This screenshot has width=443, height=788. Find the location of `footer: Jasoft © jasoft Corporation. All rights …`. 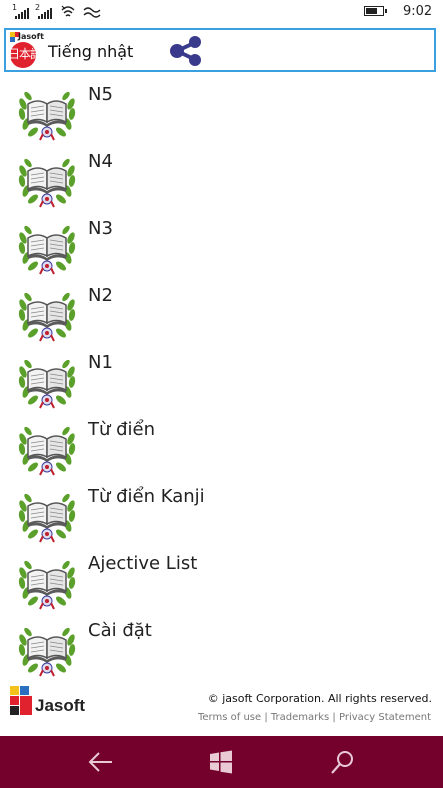

footer: Jasoft © jasoft Corporation. All rights … is located at coordinates (221, 705).